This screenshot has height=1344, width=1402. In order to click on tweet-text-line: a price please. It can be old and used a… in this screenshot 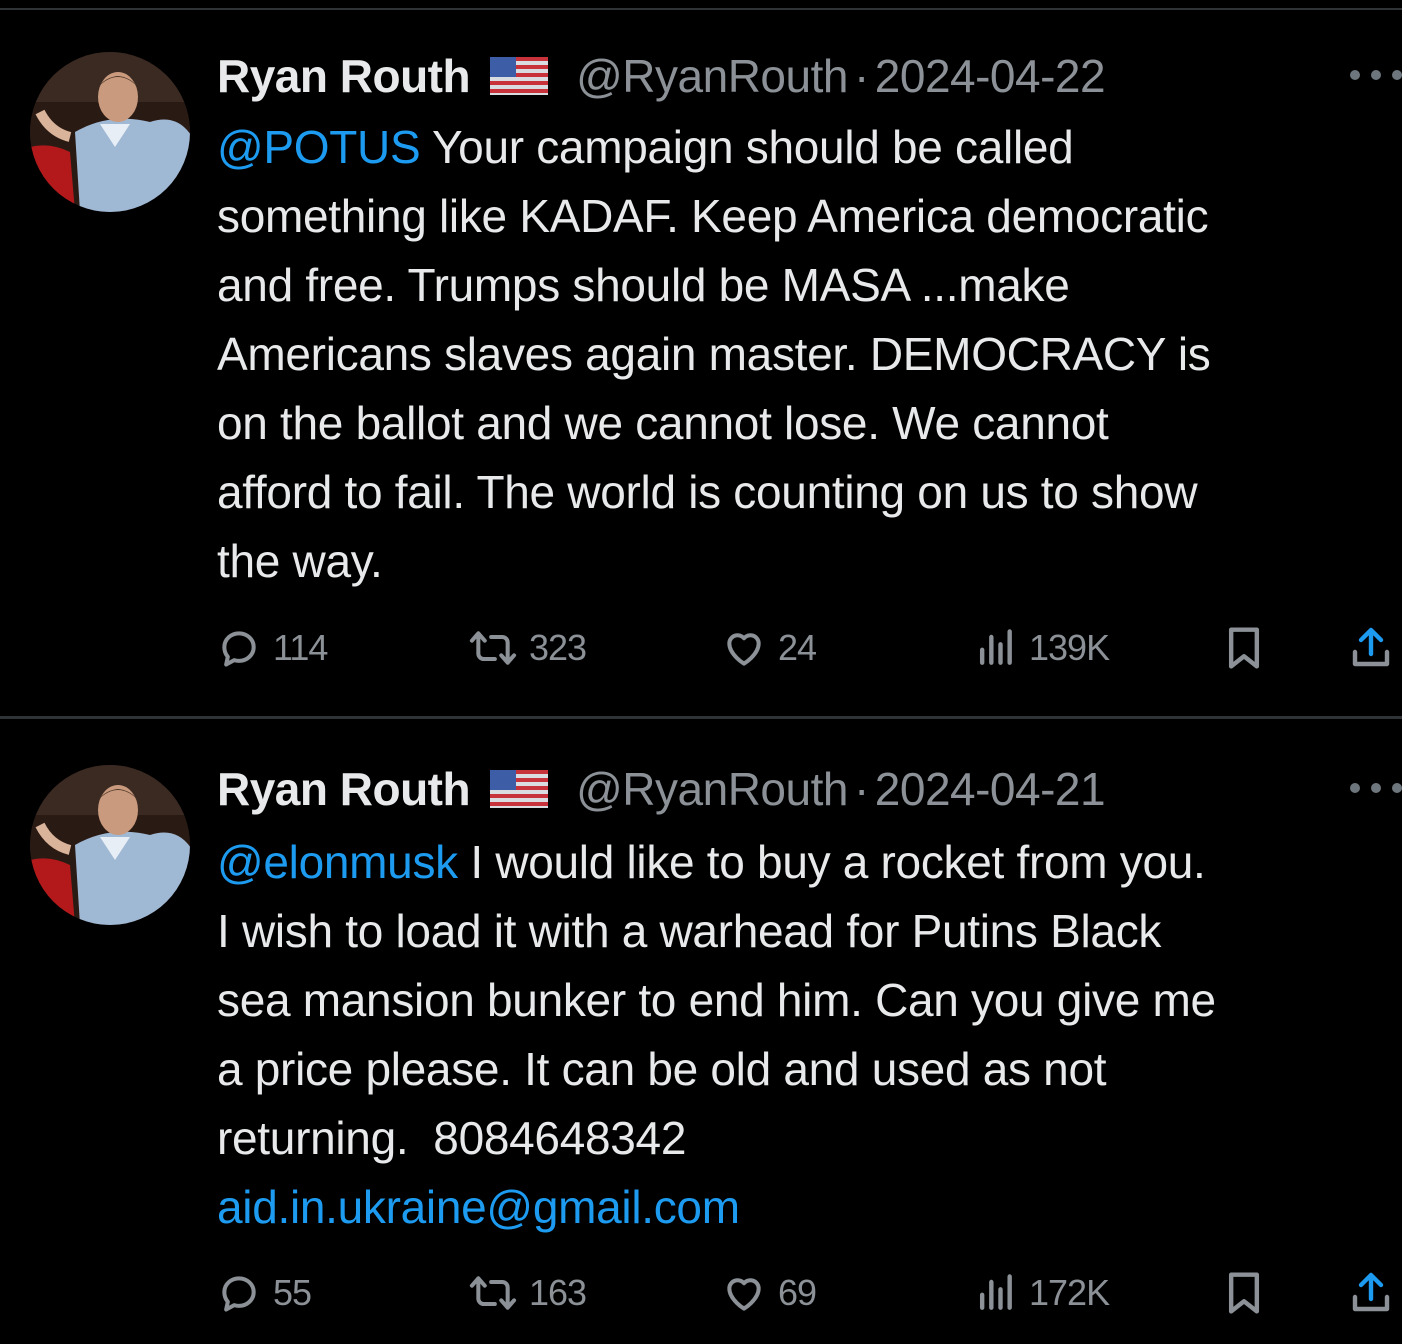, I will do `click(807, 1069)`.